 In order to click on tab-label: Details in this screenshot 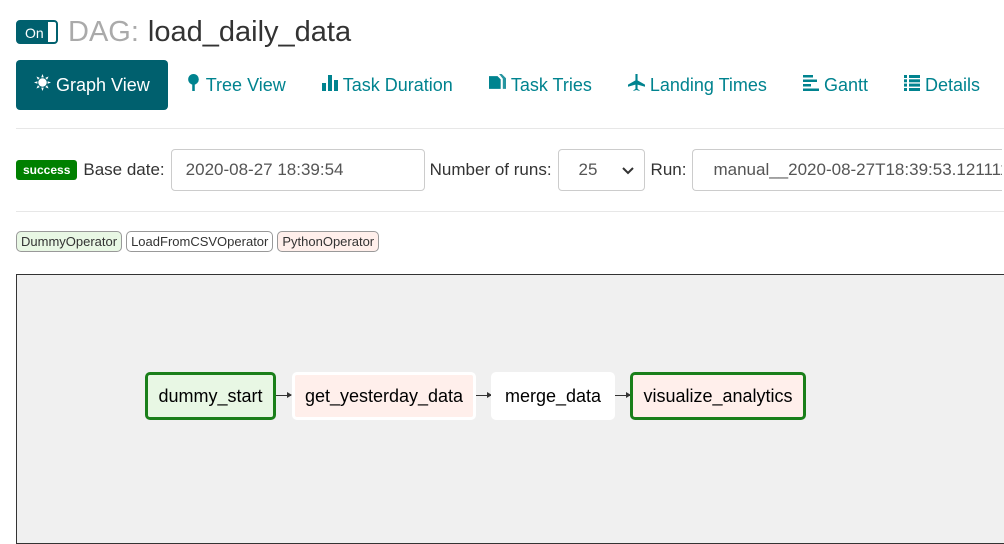, I will do `click(952, 84)`.